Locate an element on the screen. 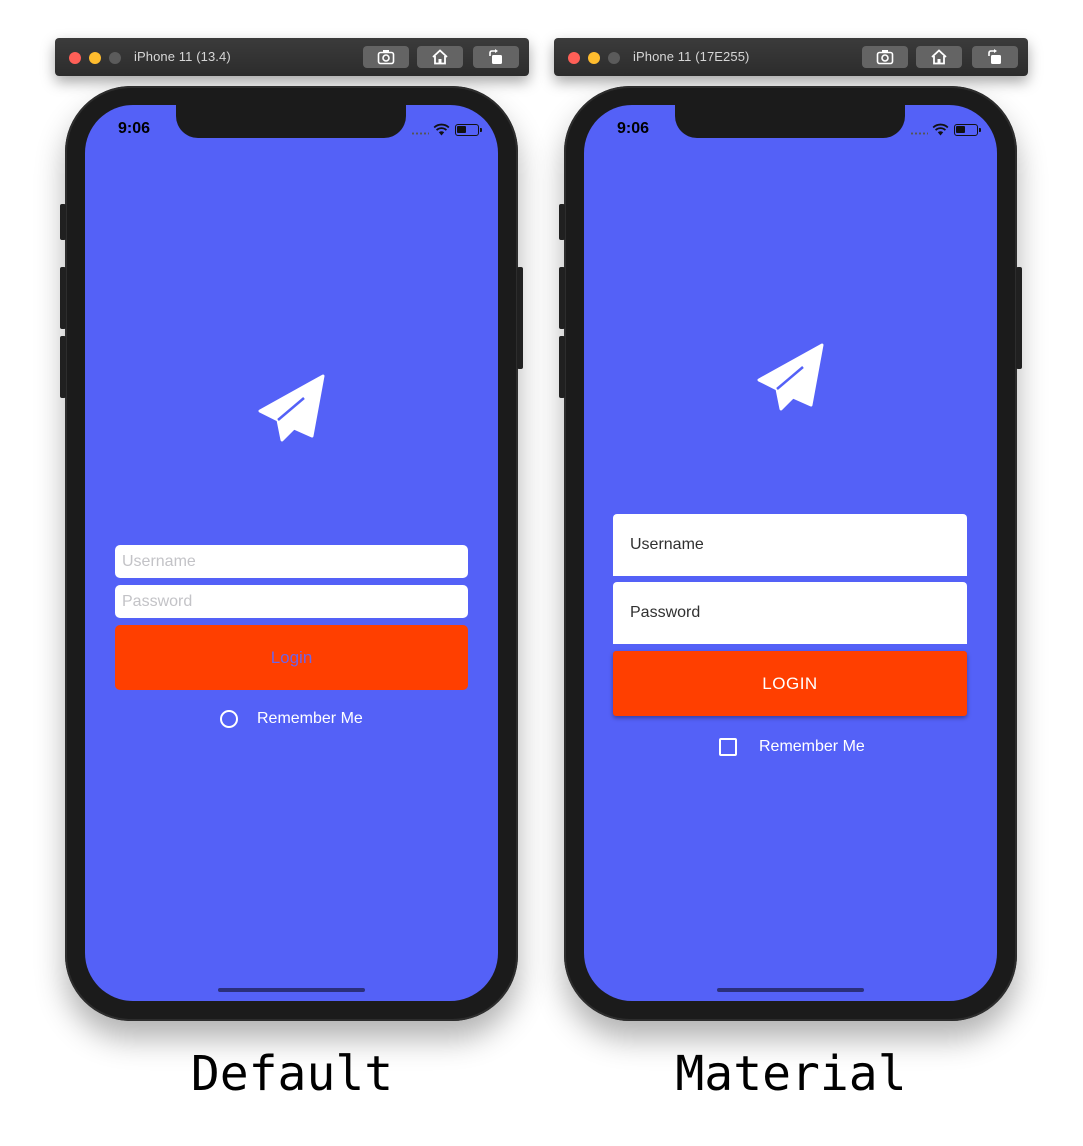  checkbox-icon is located at coordinates (728, 747).